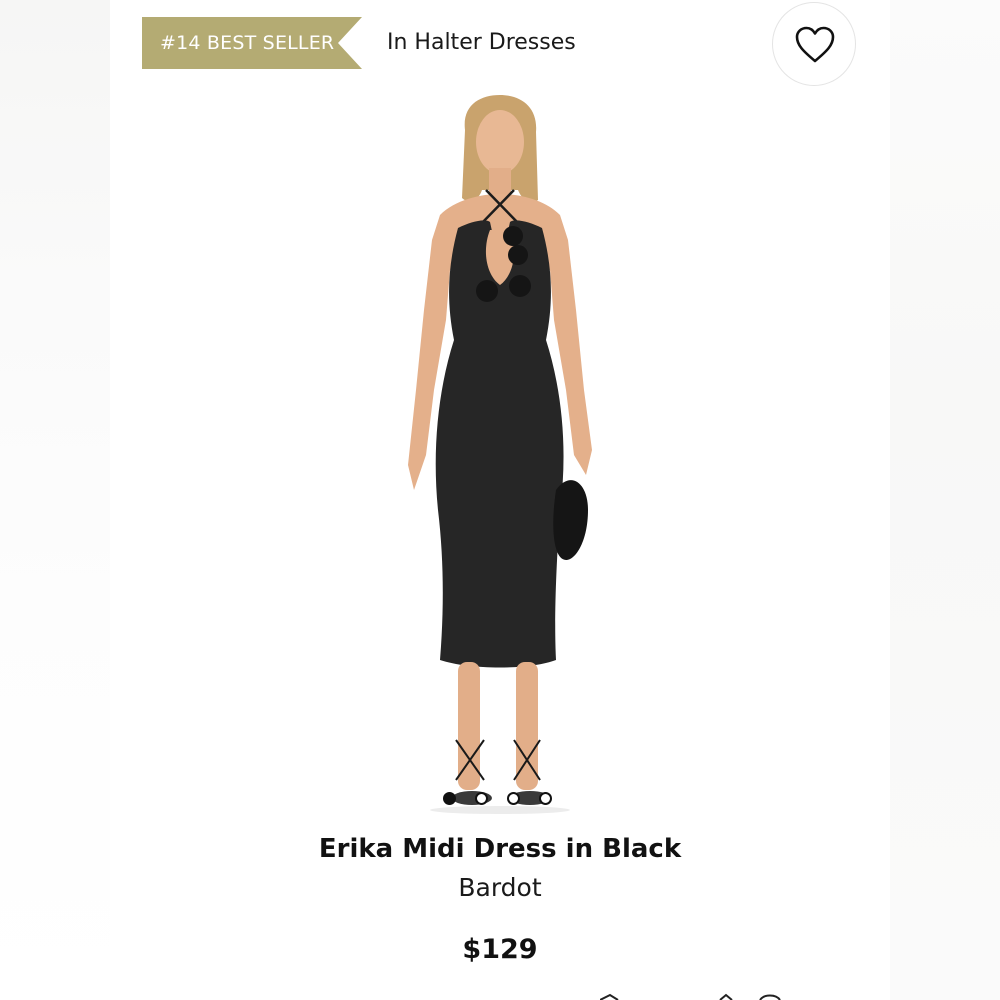 The width and height of the screenshot is (1000, 1000). I want to click on partially-visible-icons, so click(690, 996).